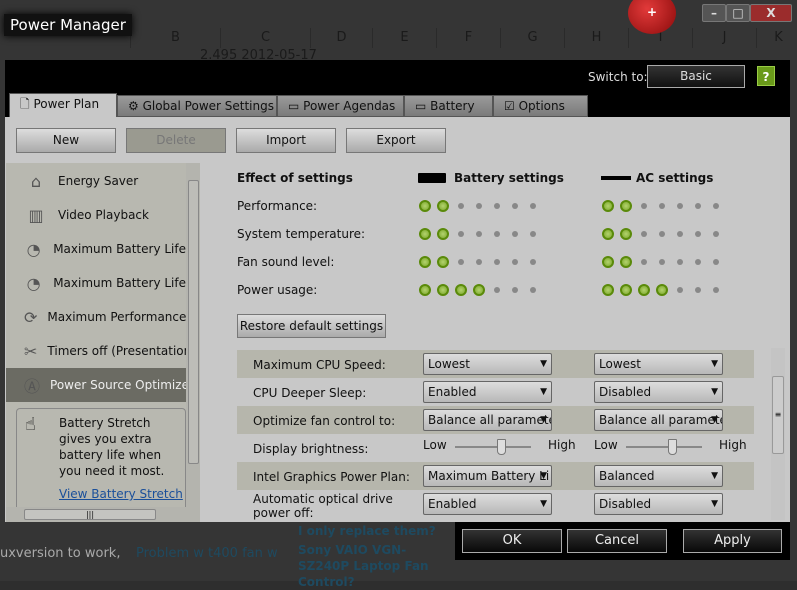 This screenshot has height=590, width=797. What do you see at coordinates (532, 38) in the screenshot?
I see `column-header: G` at bounding box center [532, 38].